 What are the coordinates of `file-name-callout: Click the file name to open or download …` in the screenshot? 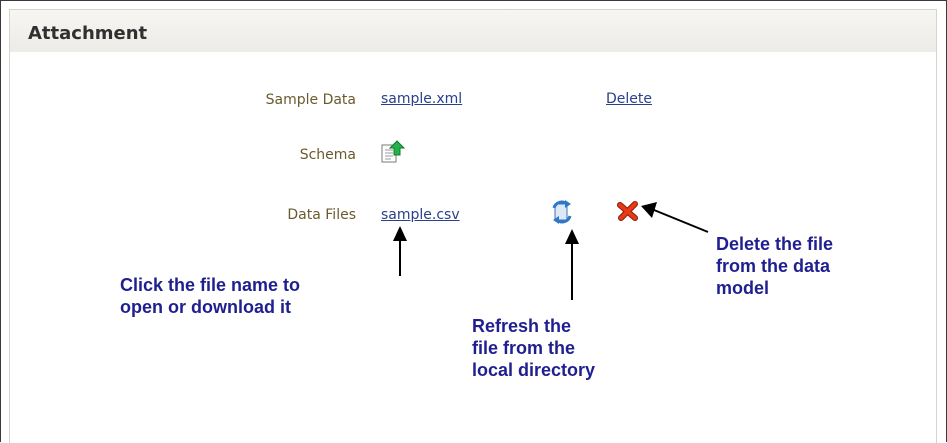 It's located at (210, 296).